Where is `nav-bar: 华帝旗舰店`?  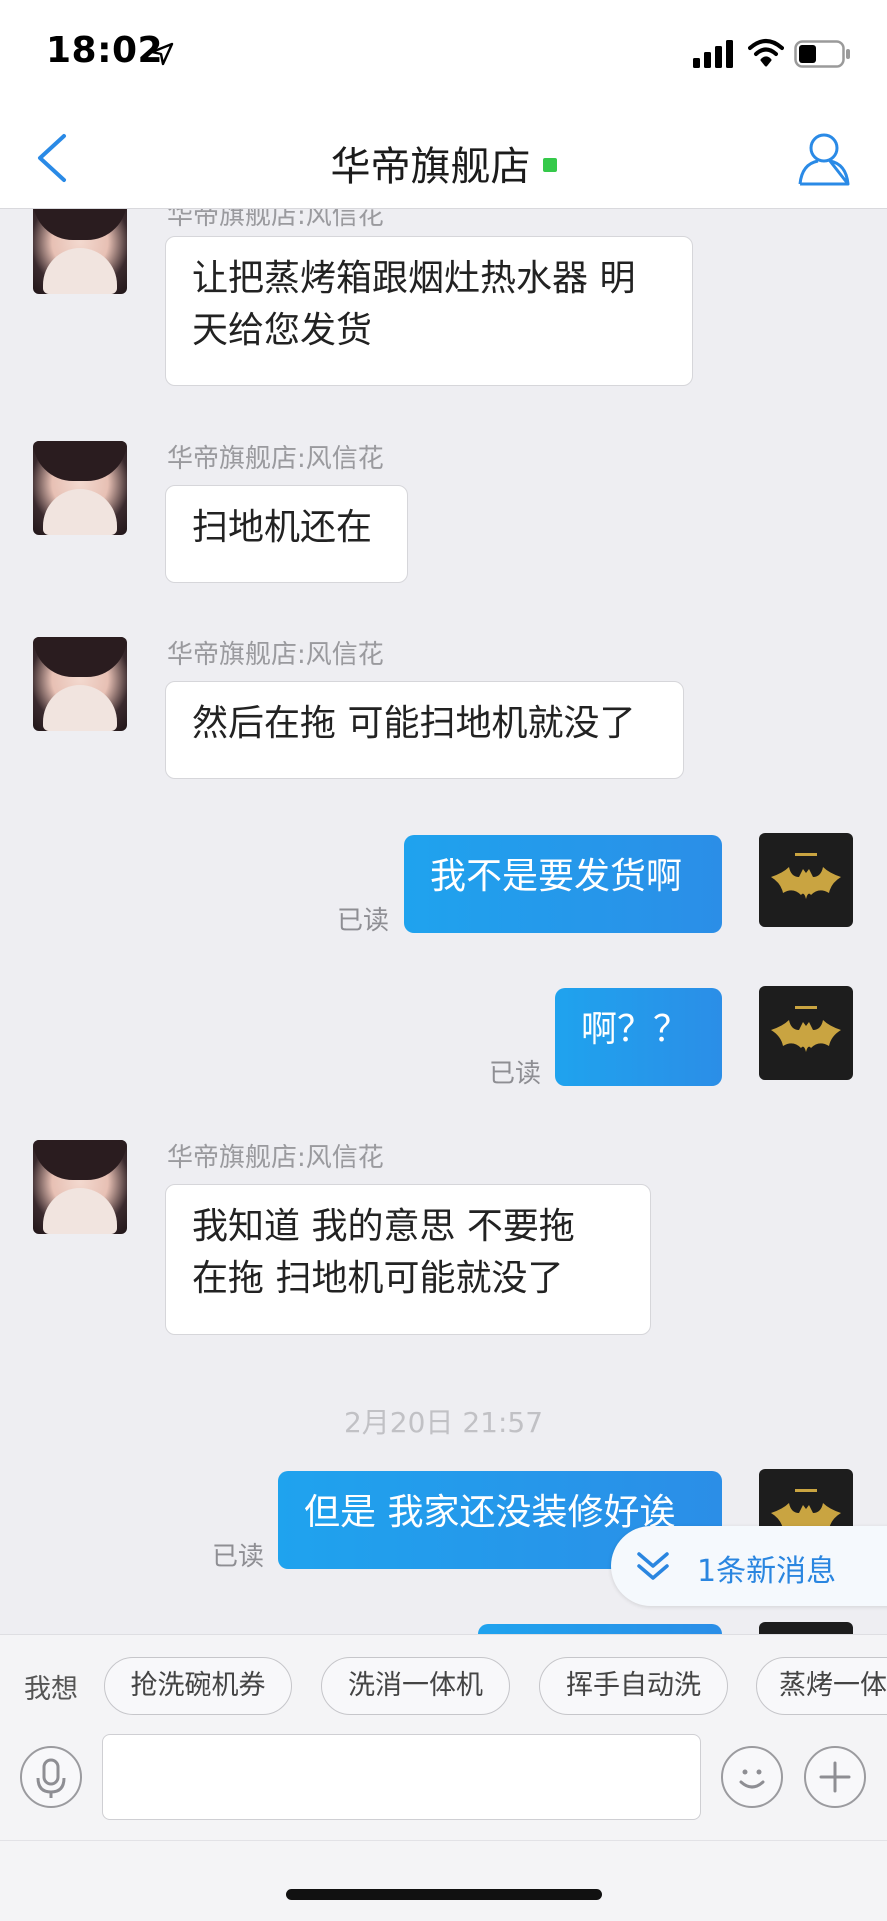 nav-bar: 华帝旗舰店 is located at coordinates (443, 158).